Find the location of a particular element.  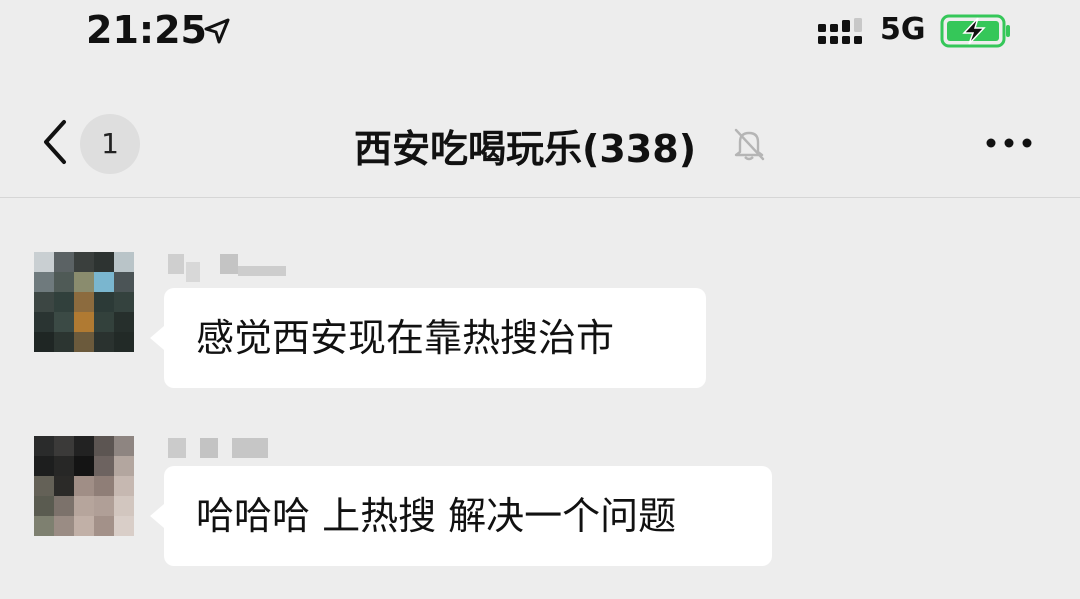

unread-count-badge: 1 is located at coordinates (110, 144).